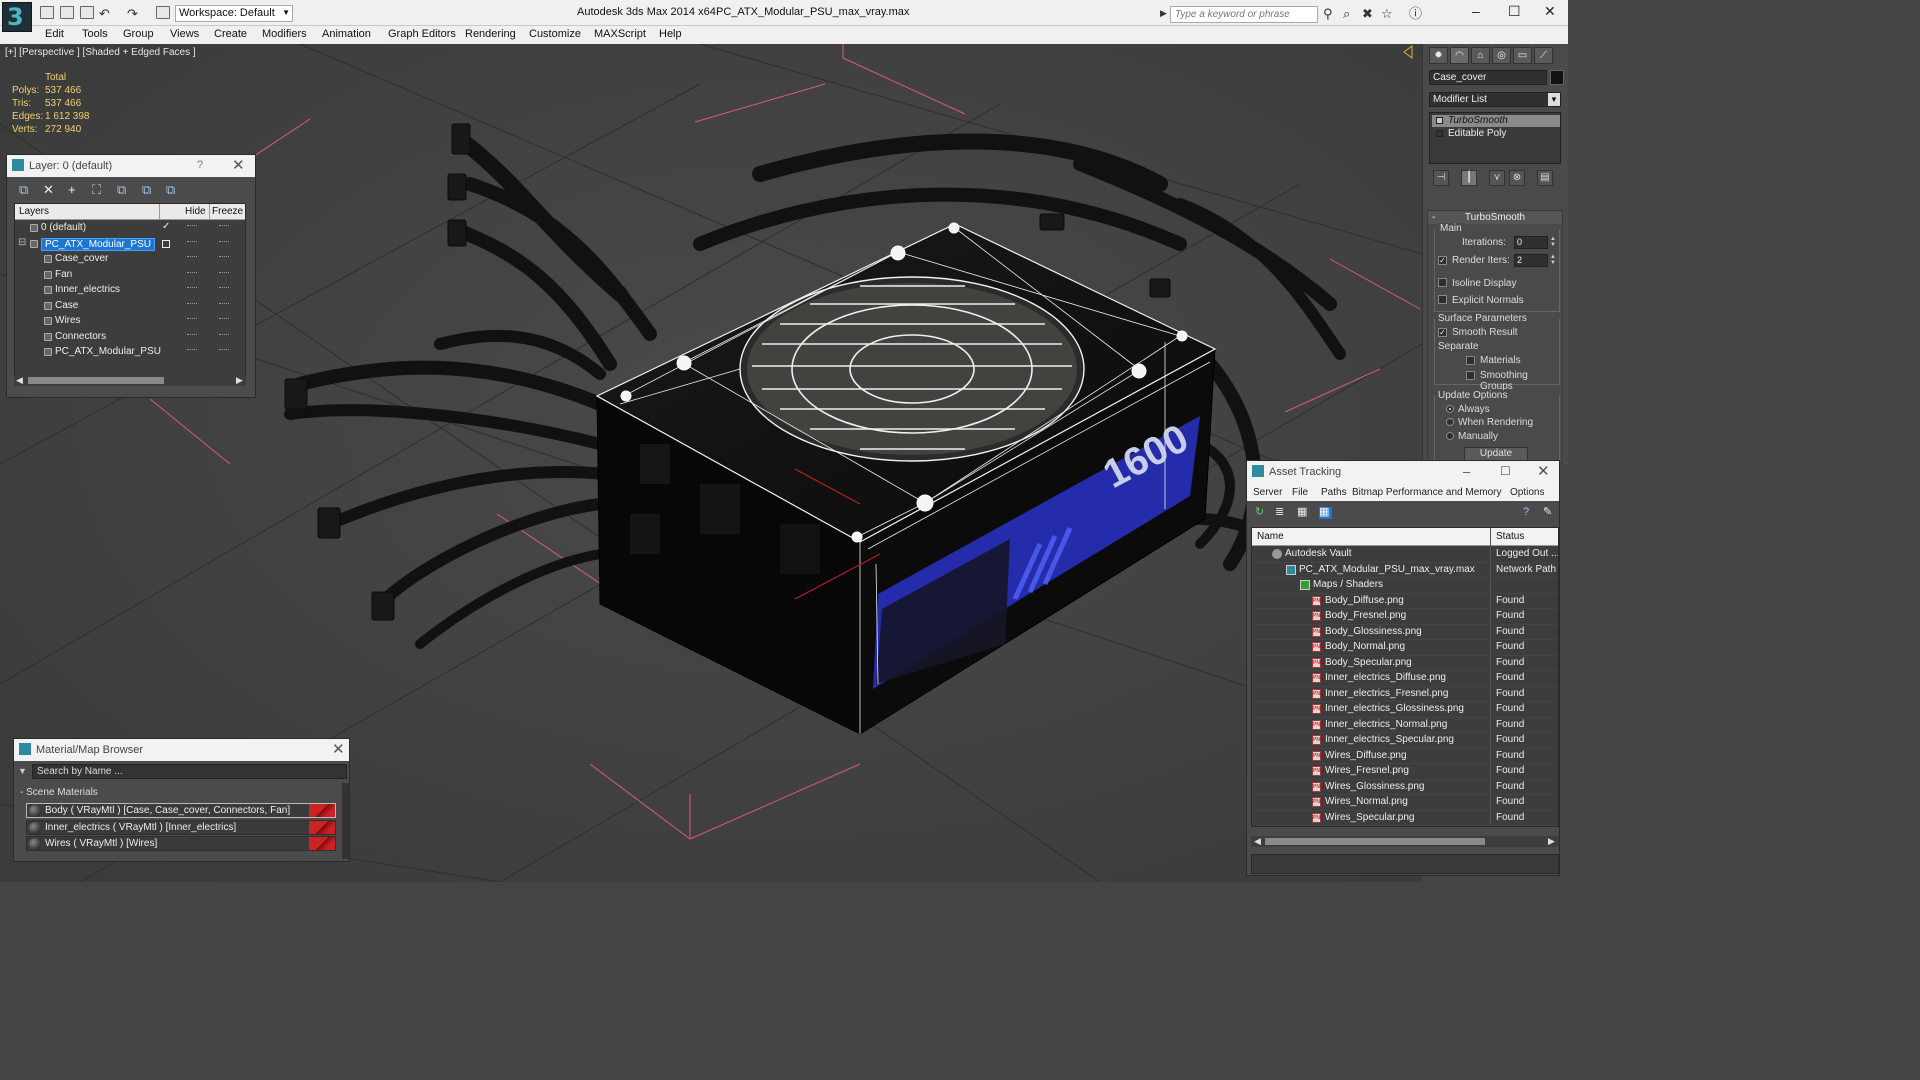  Describe the element at coordinates (1441, 178) in the screenshot. I see `pin-stack-icon: ⊣` at that location.